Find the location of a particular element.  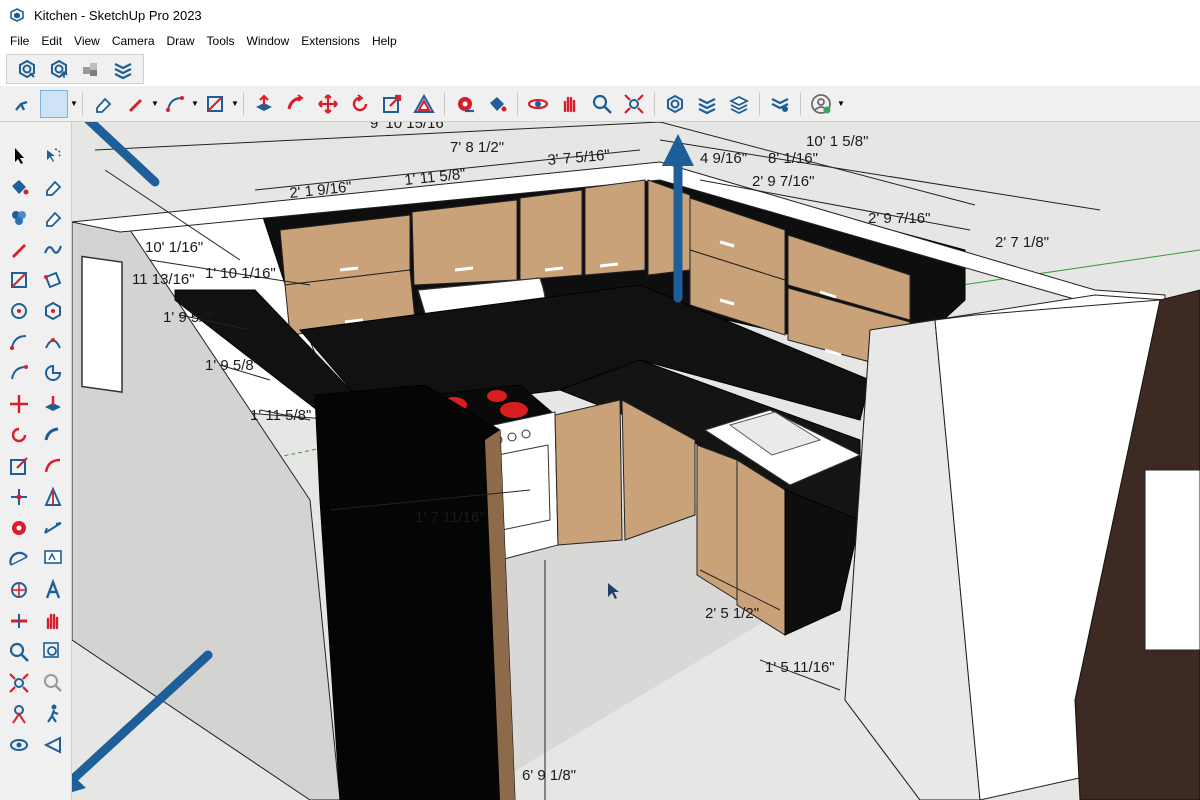

menu-window: Window is located at coordinates (268, 41).